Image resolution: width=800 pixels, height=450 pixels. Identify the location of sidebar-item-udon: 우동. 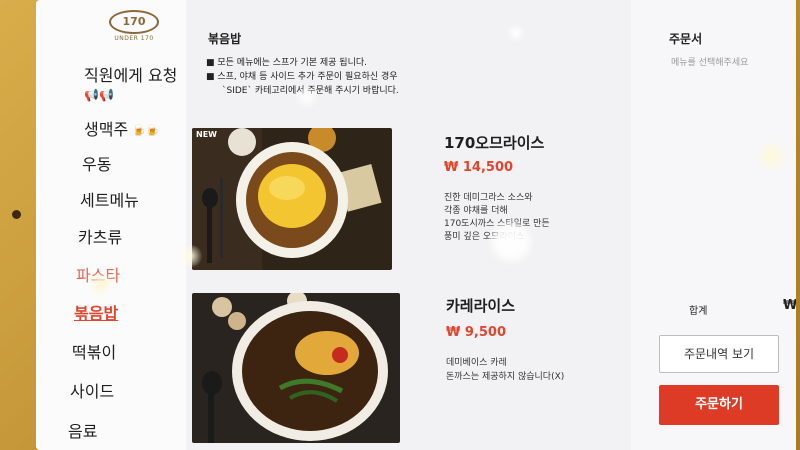
(96, 163).